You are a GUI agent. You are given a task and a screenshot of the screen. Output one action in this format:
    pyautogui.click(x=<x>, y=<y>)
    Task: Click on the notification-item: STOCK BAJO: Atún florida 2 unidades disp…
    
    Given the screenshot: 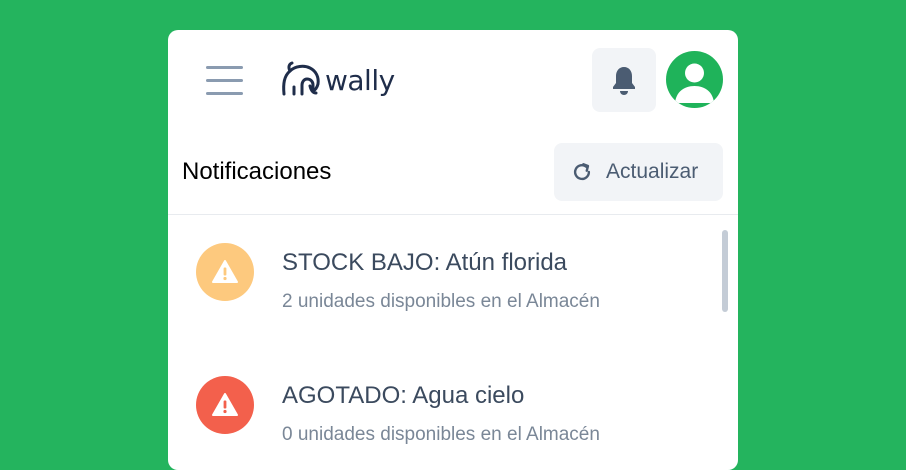 What is the action you would take?
    pyautogui.click(x=443, y=271)
    